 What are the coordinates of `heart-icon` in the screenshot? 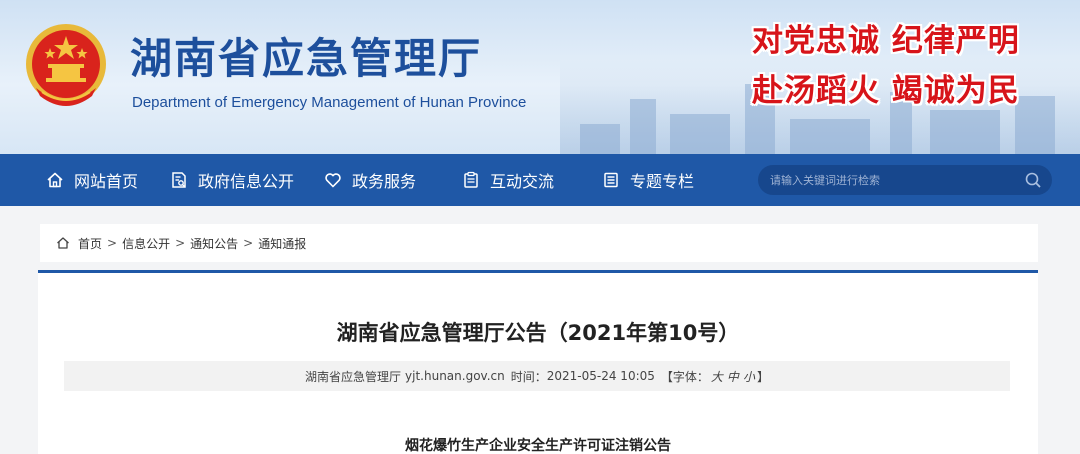 It's located at (333, 180).